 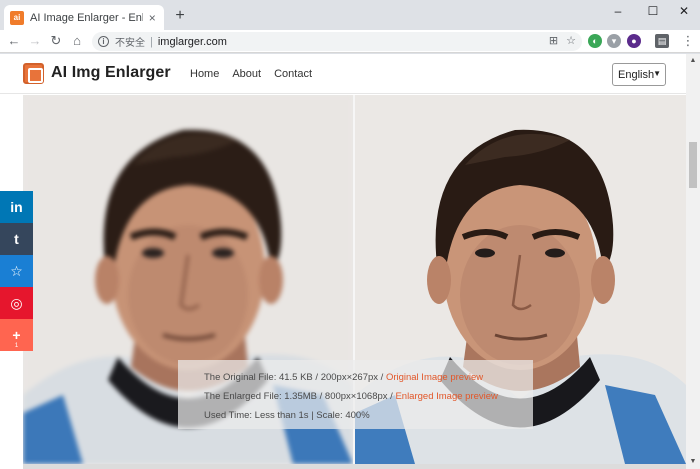 What do you see at coordinates (688, 41) in the screenshot?
I see `more-menu-icon: ⋮` at bounding box center [688, 41].